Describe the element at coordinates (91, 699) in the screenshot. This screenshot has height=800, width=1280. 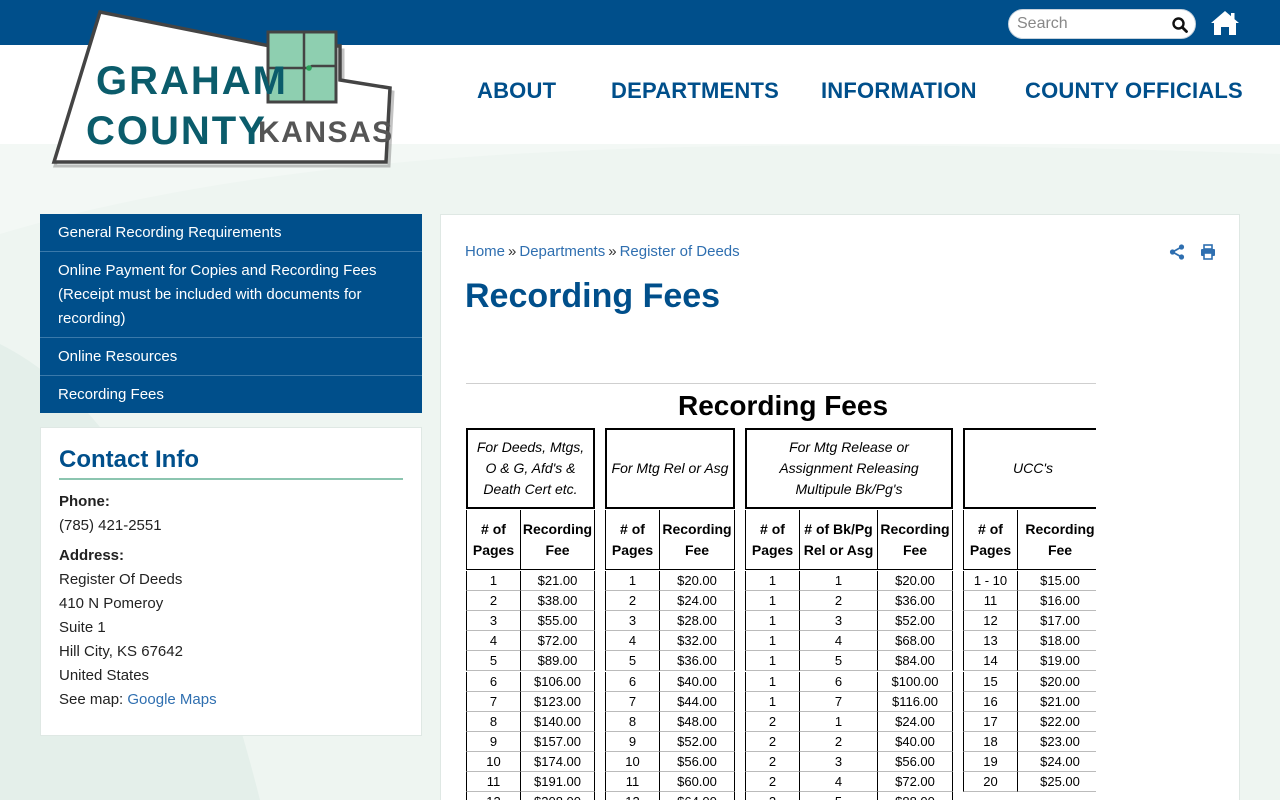
I see `map-prefix: See map:` at that location.